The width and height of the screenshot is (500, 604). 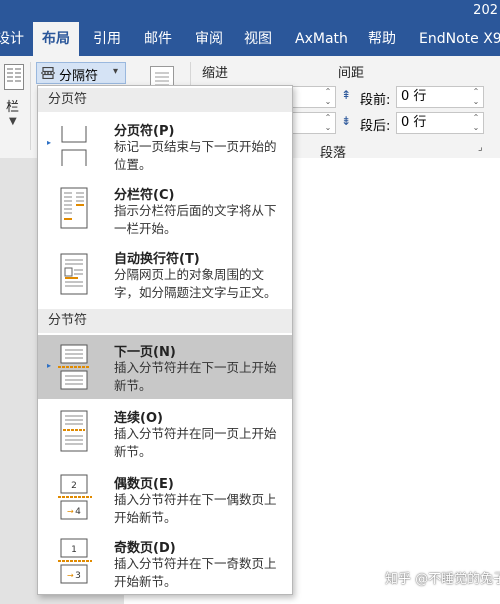 What do you see at coordinates (375, 100) in the screenshot?
I see `spacing-before-label: 段前:` at bounding box center [375, 100].